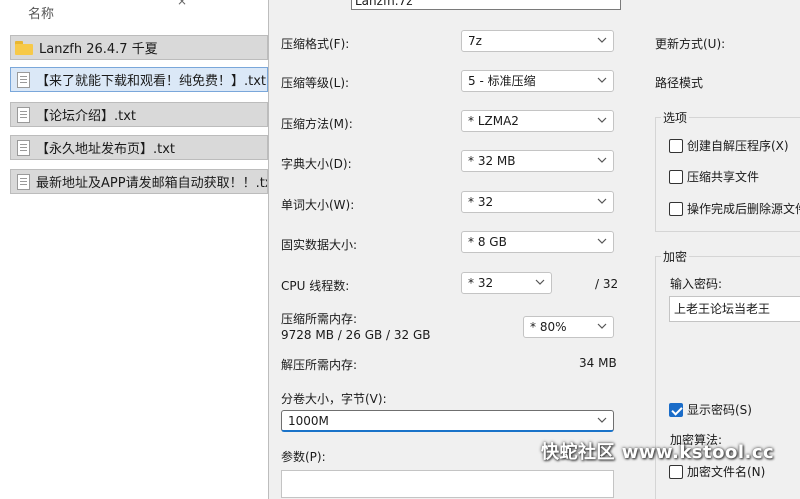 This screenshot has height=499, width=800. Describe the element at coordinates (537, 41) in the screenshot. I see `format-select: 7z` at that location.